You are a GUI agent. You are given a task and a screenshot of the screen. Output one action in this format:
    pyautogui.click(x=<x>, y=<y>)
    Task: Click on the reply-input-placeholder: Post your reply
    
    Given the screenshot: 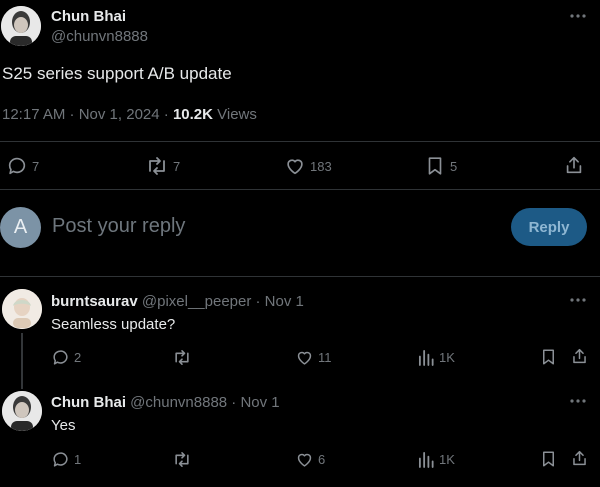 What is the action you would take?
    pyautogui.click(x=119, y=226)
    